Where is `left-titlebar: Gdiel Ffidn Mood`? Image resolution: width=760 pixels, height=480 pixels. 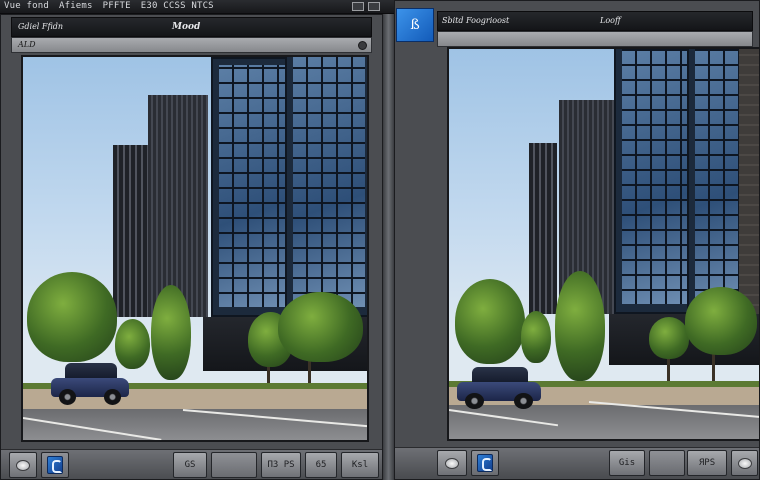 left-titlebar: Gdiel Ffidn Mood is located at coordinates (191, 27).